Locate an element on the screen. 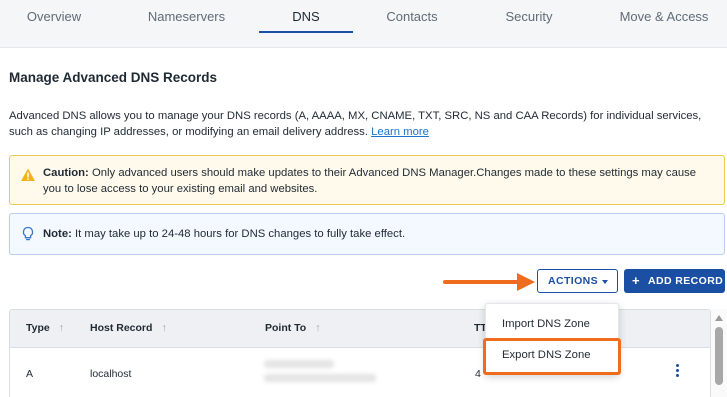 Image resolution: width=727 pixels, height=397 pixels. actions-dropdown-menu: Import DNS Zone Export DNS Zone is located at coordinates (552, 339).